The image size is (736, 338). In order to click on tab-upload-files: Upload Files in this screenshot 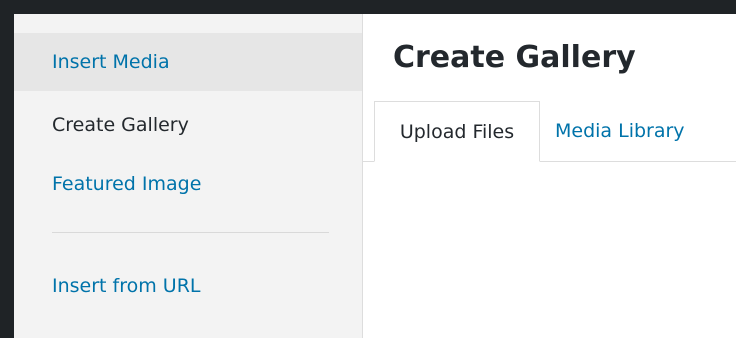, I will do `click(457, 131)`.